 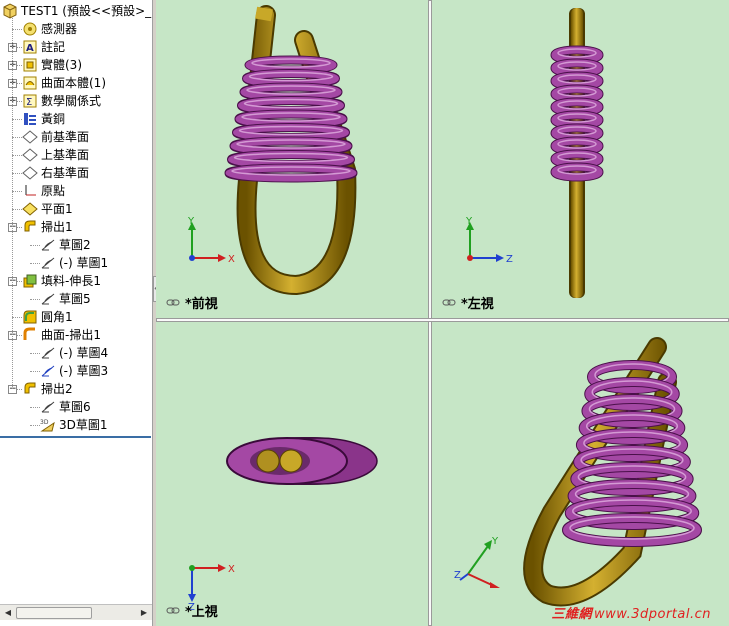 I want to click on scrollbar-thumb, so click(x=54, y=613).